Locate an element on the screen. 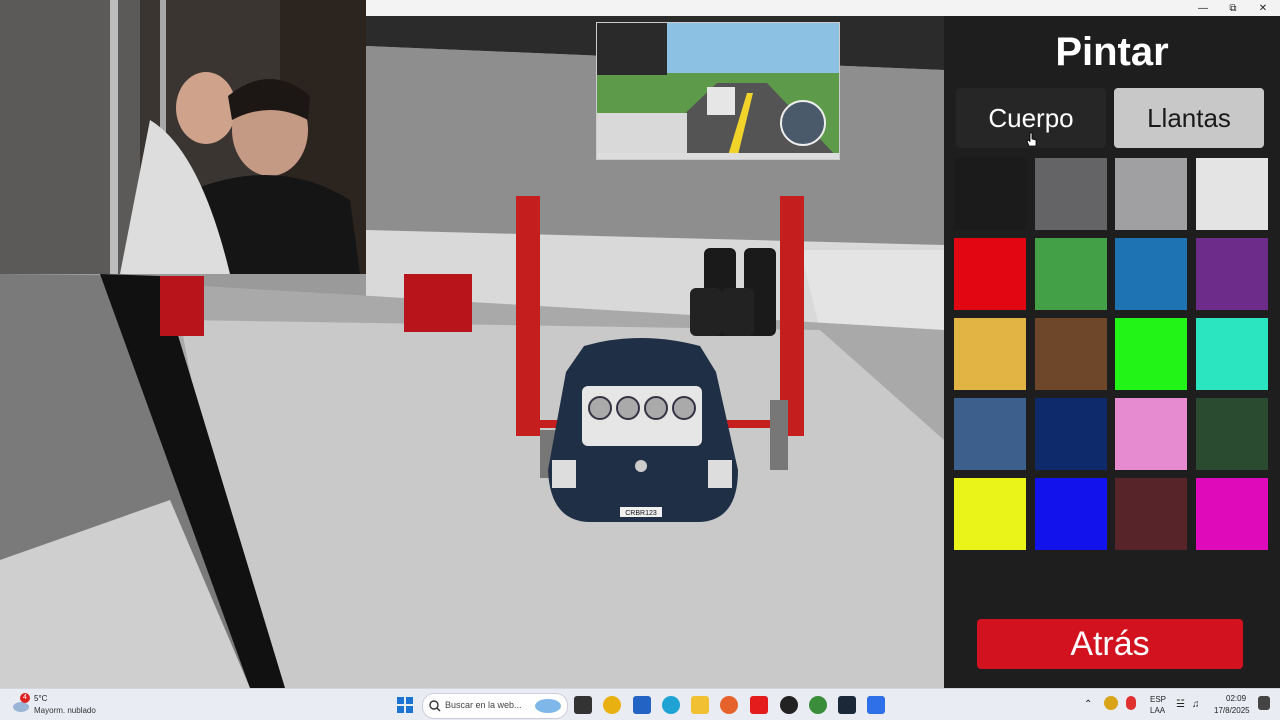  weather-widget: 4 5°C Mayorm. nublado is located at coordinates (65, 706).